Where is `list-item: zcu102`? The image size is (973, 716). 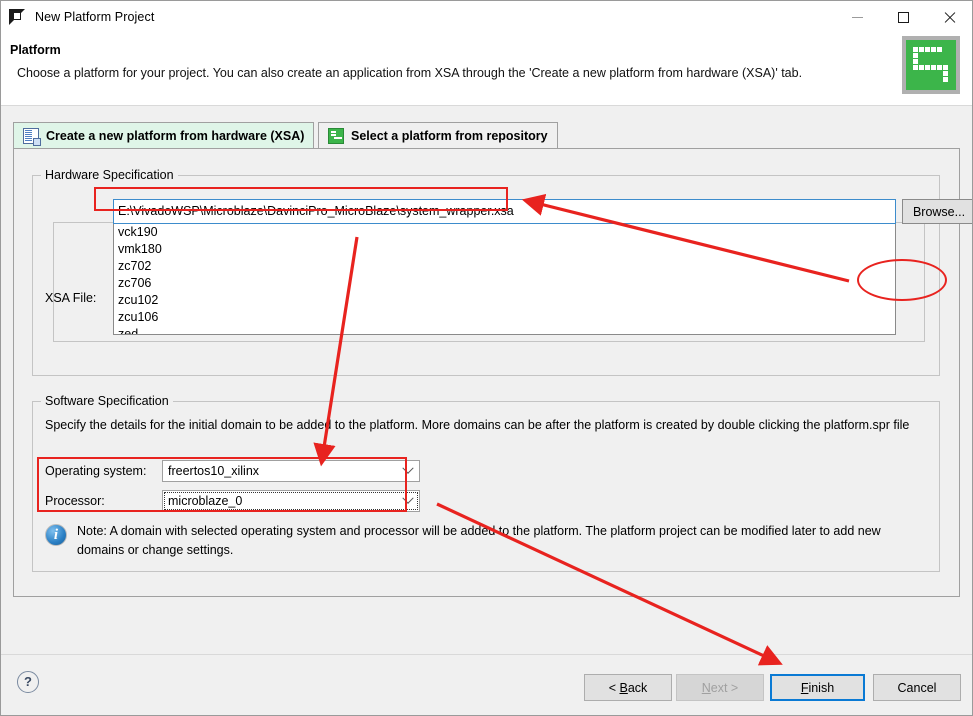
list-item: zcu102 is located at coordinates (504, 300).